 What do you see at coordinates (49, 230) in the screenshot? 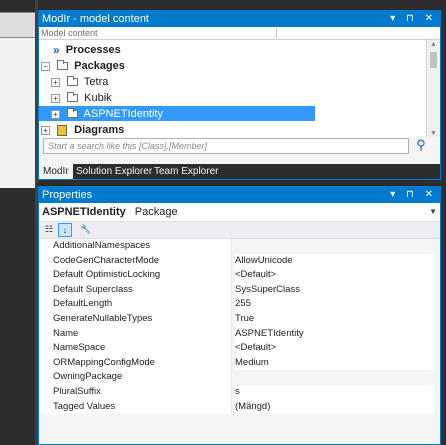
I see `categorized-icon: ☷` at bounding box center [49, 230].